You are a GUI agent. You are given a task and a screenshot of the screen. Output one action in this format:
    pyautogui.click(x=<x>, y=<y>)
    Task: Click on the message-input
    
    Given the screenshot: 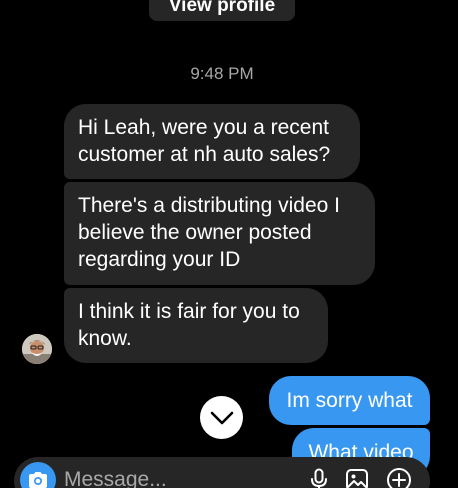 What is the action you would take?
    pyautogui.click(x=154, y=477)
    